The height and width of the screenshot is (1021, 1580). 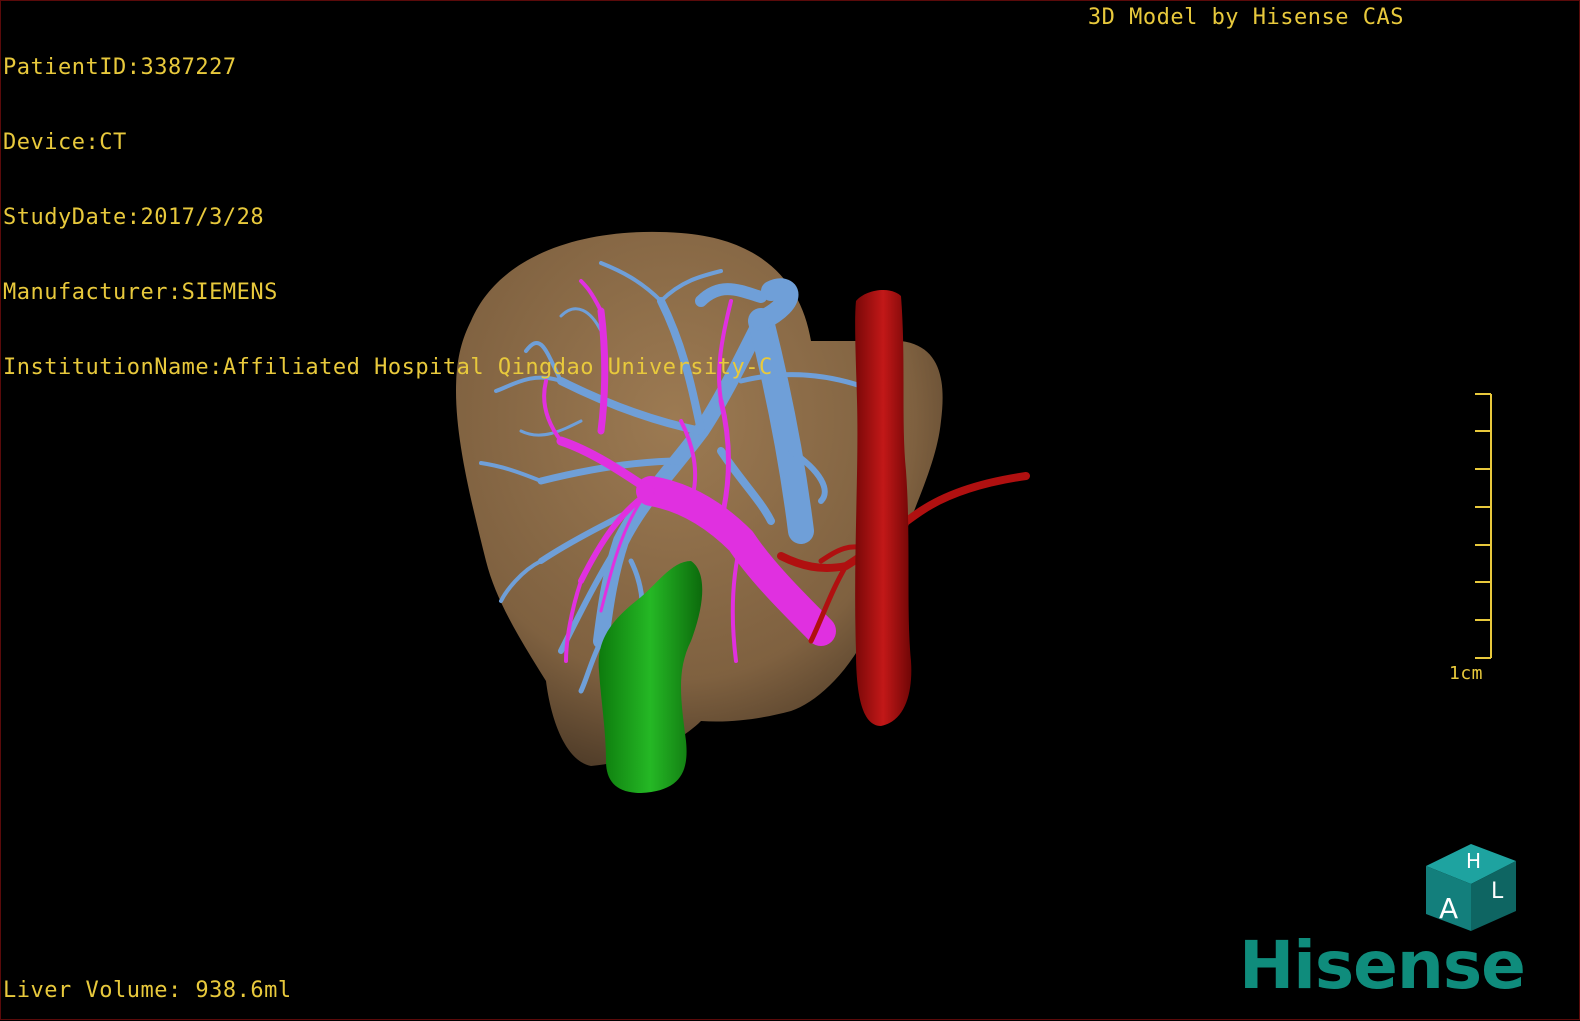 I want to click on cube-front-label: A, so click(x=1448, y=908).